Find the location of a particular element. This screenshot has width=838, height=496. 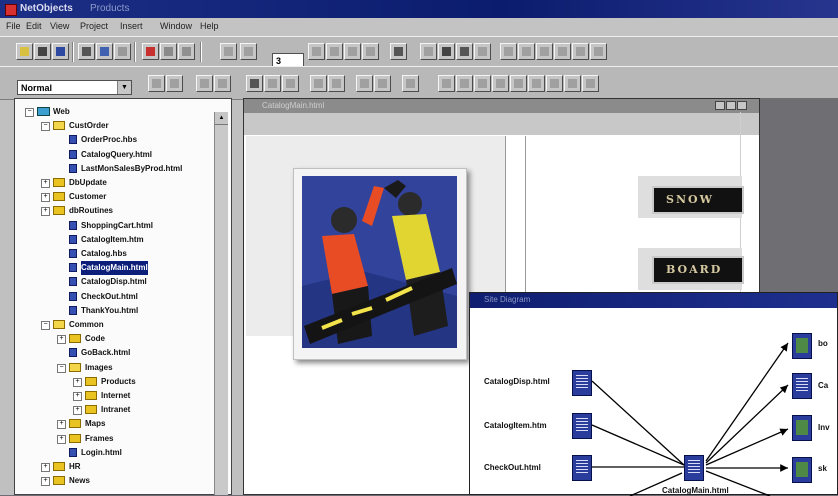

spell-button is located at coordinates (446, 83).